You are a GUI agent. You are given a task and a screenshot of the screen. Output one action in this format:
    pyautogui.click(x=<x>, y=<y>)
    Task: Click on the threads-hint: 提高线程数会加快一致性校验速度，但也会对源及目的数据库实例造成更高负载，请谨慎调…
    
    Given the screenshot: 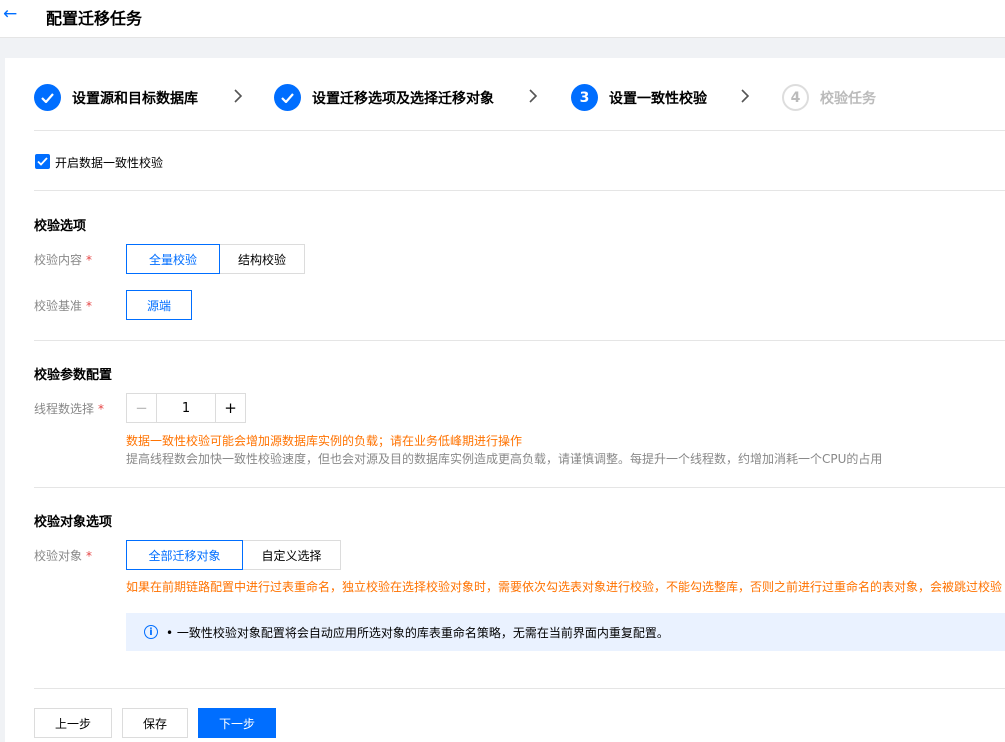 What is the action you would take?
    pyautogui.click(x=504, y=459)
    